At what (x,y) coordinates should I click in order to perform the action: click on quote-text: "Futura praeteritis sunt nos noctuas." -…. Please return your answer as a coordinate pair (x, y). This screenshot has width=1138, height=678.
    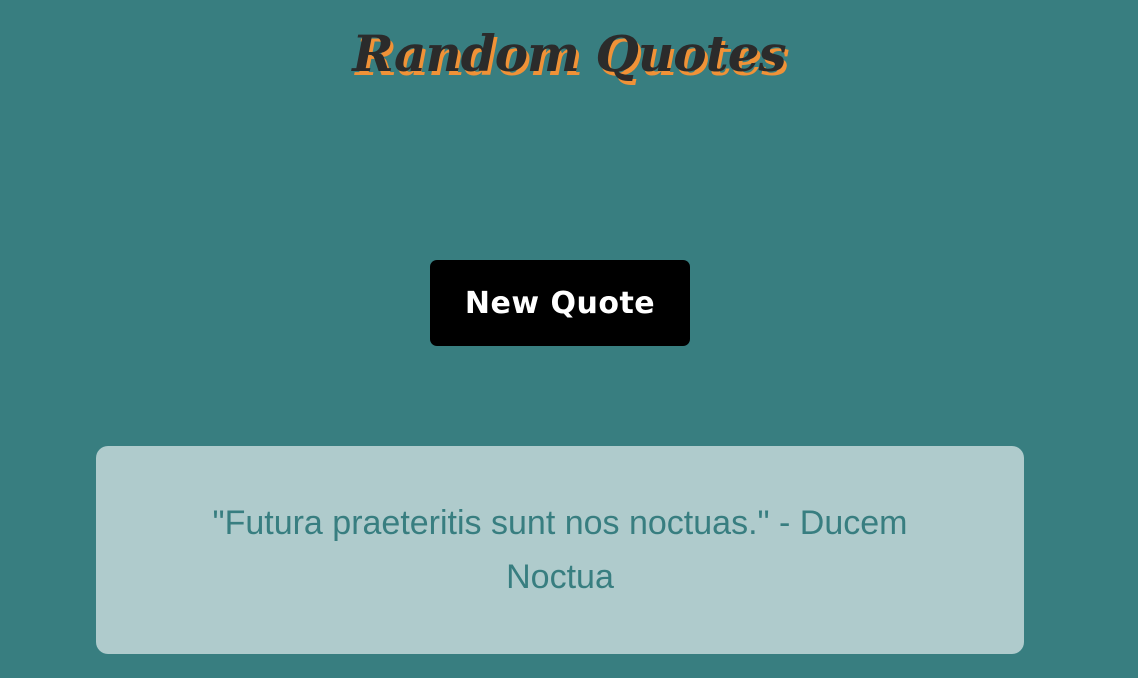
    Looking at the image, I should click on (560, 550).